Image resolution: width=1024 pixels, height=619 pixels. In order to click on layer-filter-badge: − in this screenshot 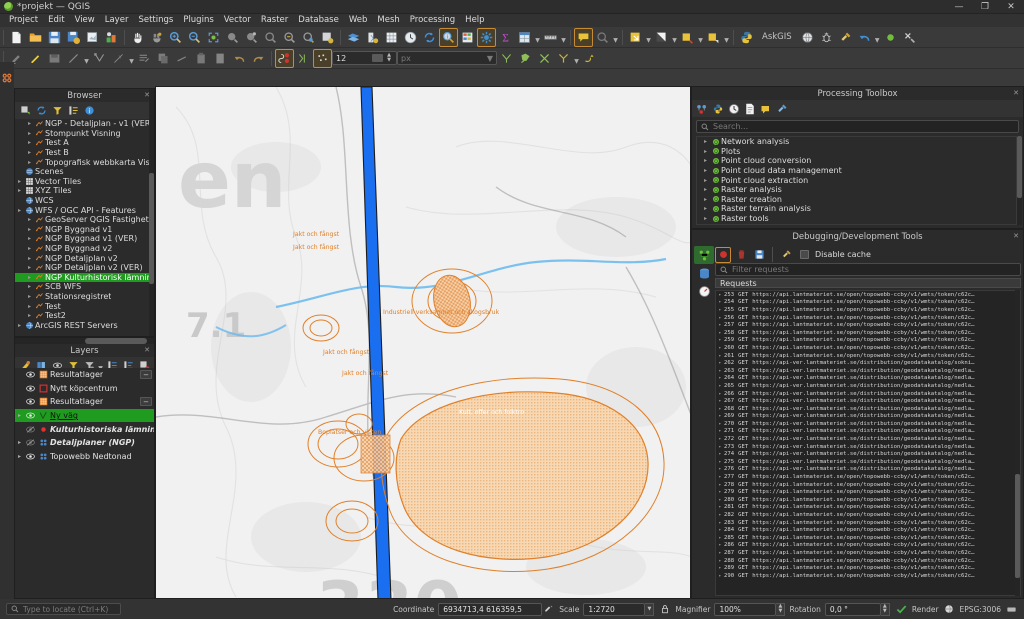, I will do `click(146, 402)`.